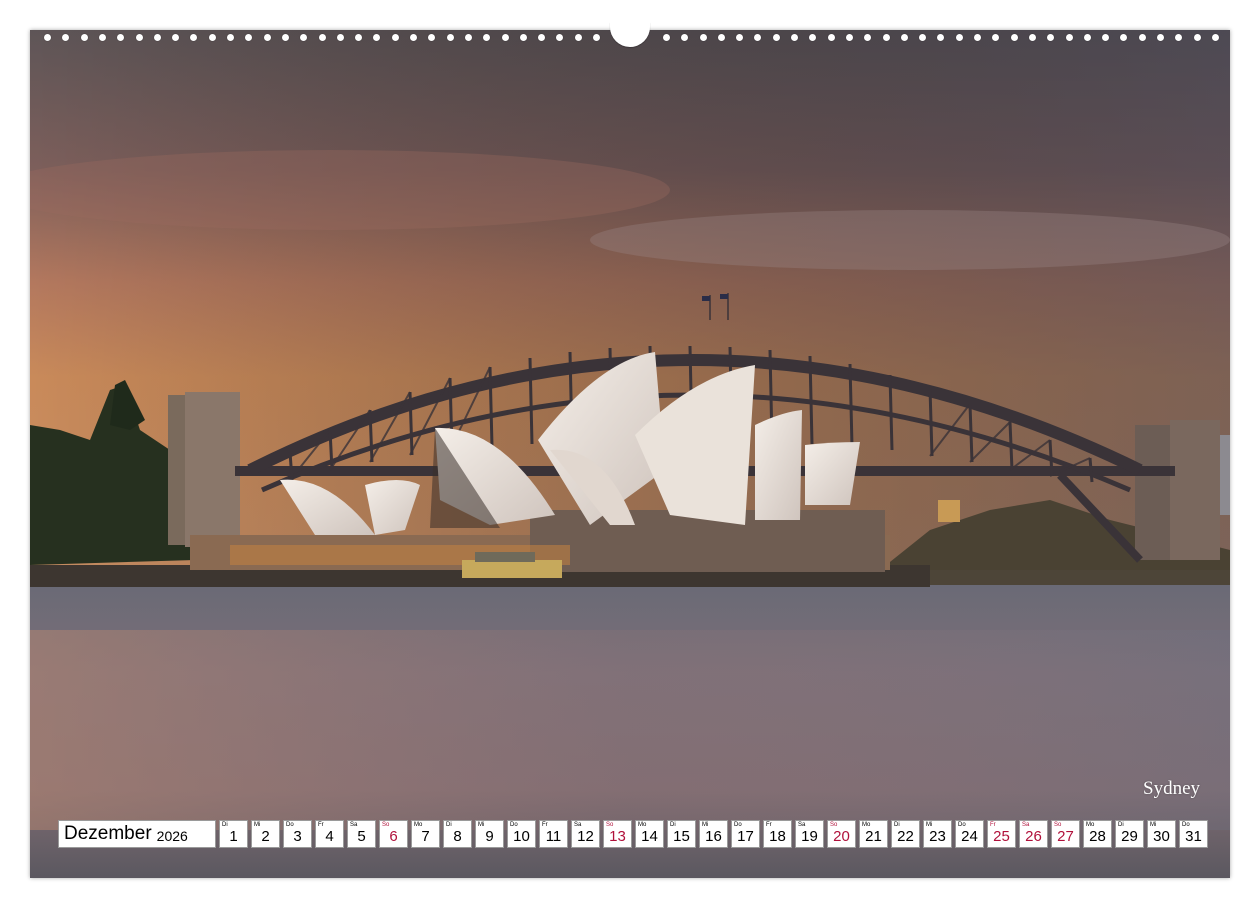  I want to click on day-number: 7, so click(425, 836).